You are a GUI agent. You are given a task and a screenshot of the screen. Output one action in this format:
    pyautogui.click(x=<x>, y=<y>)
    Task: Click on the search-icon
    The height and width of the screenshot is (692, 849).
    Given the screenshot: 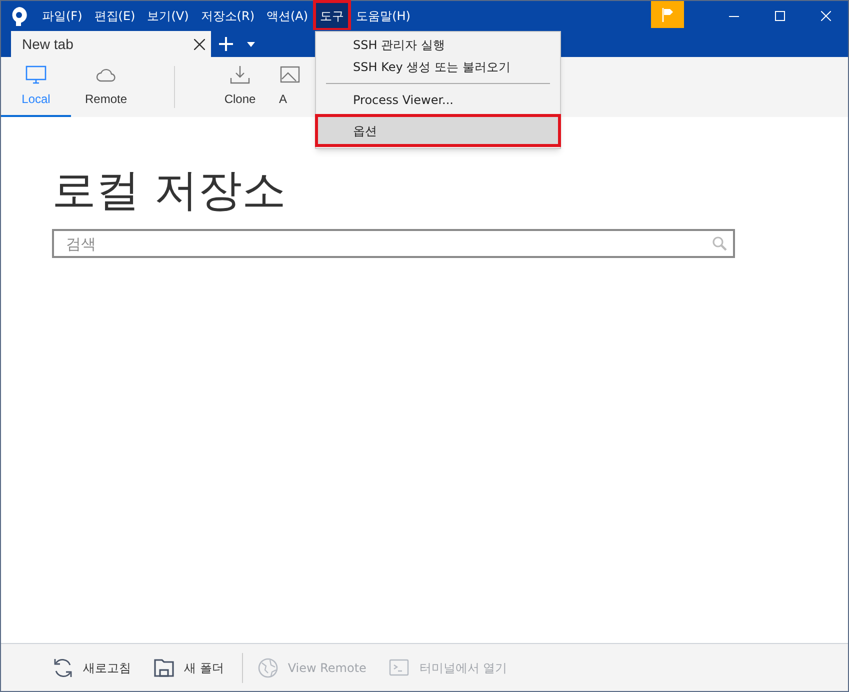 What is the action you would take?
    pyautogui.click(x=719, y=243)
    